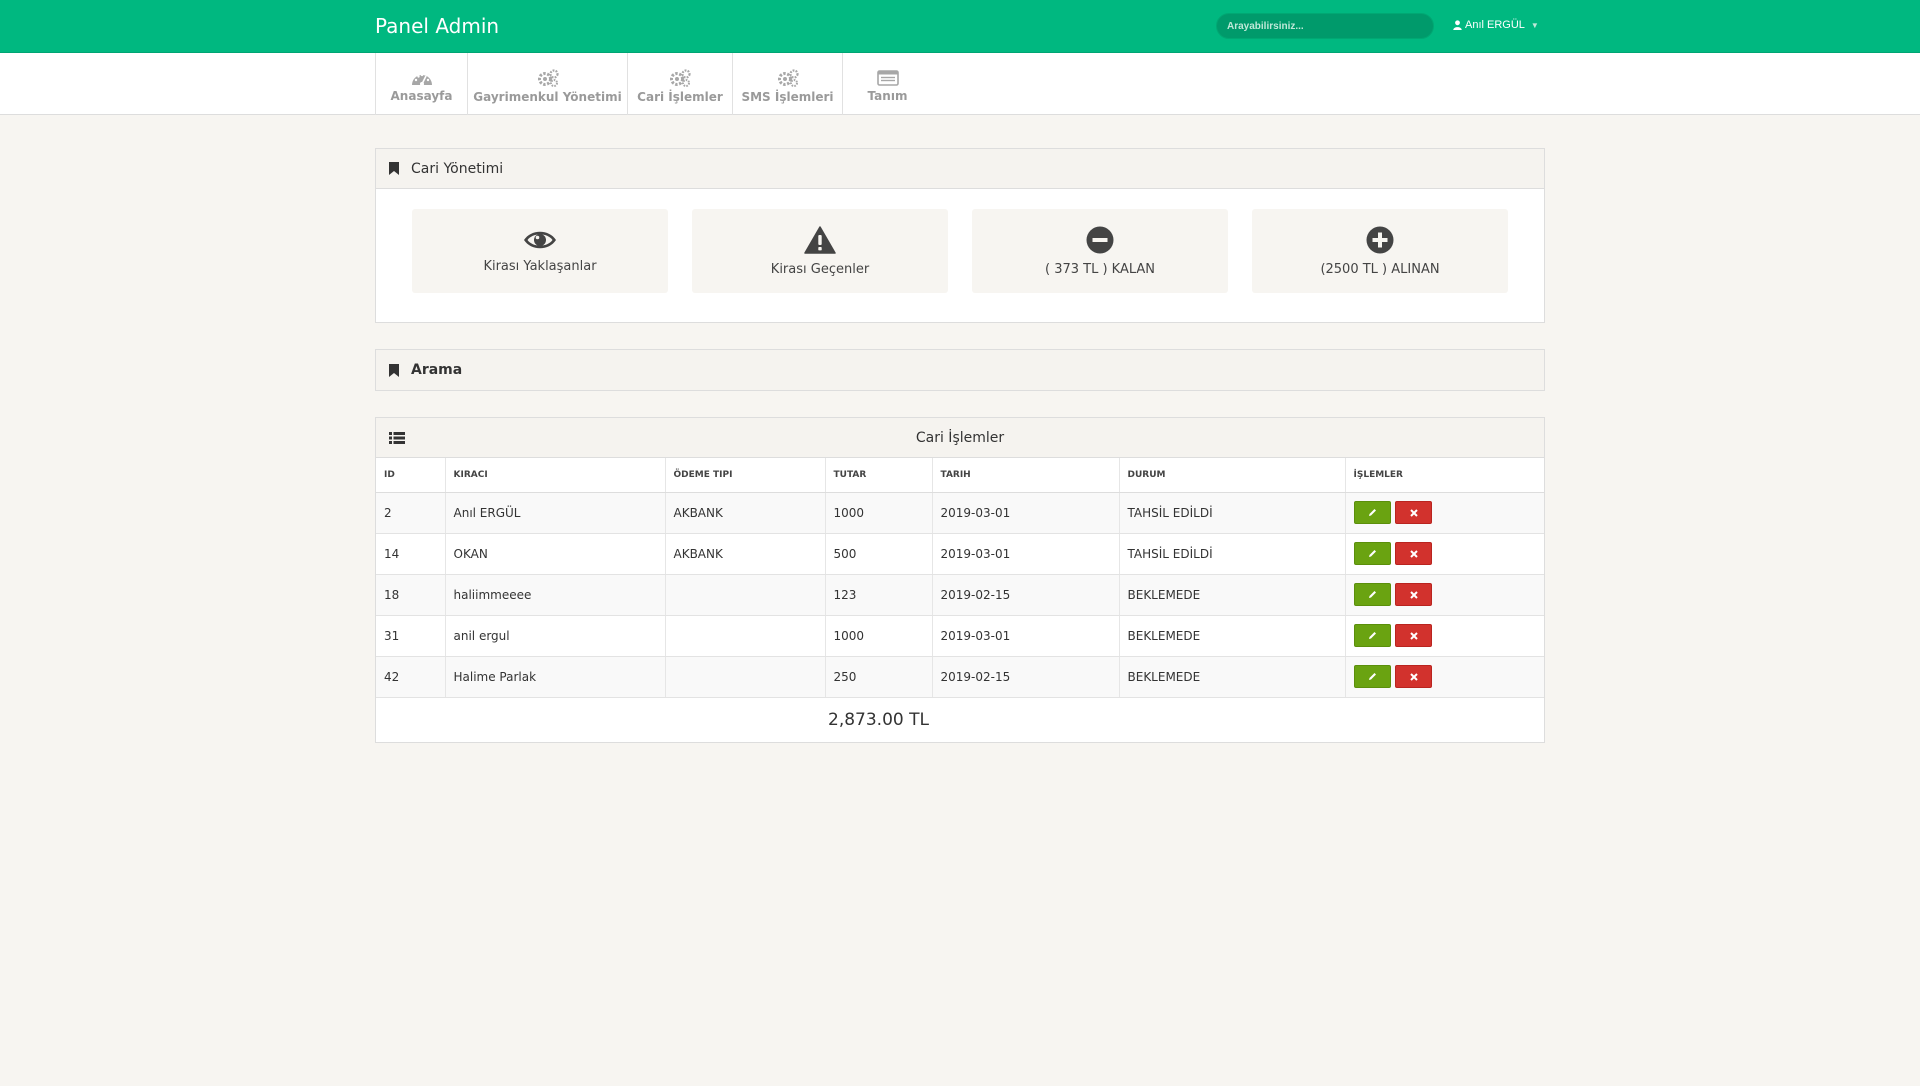 The image size is (1920, 1086). I want to click on eye-icon, so click(540, 239).